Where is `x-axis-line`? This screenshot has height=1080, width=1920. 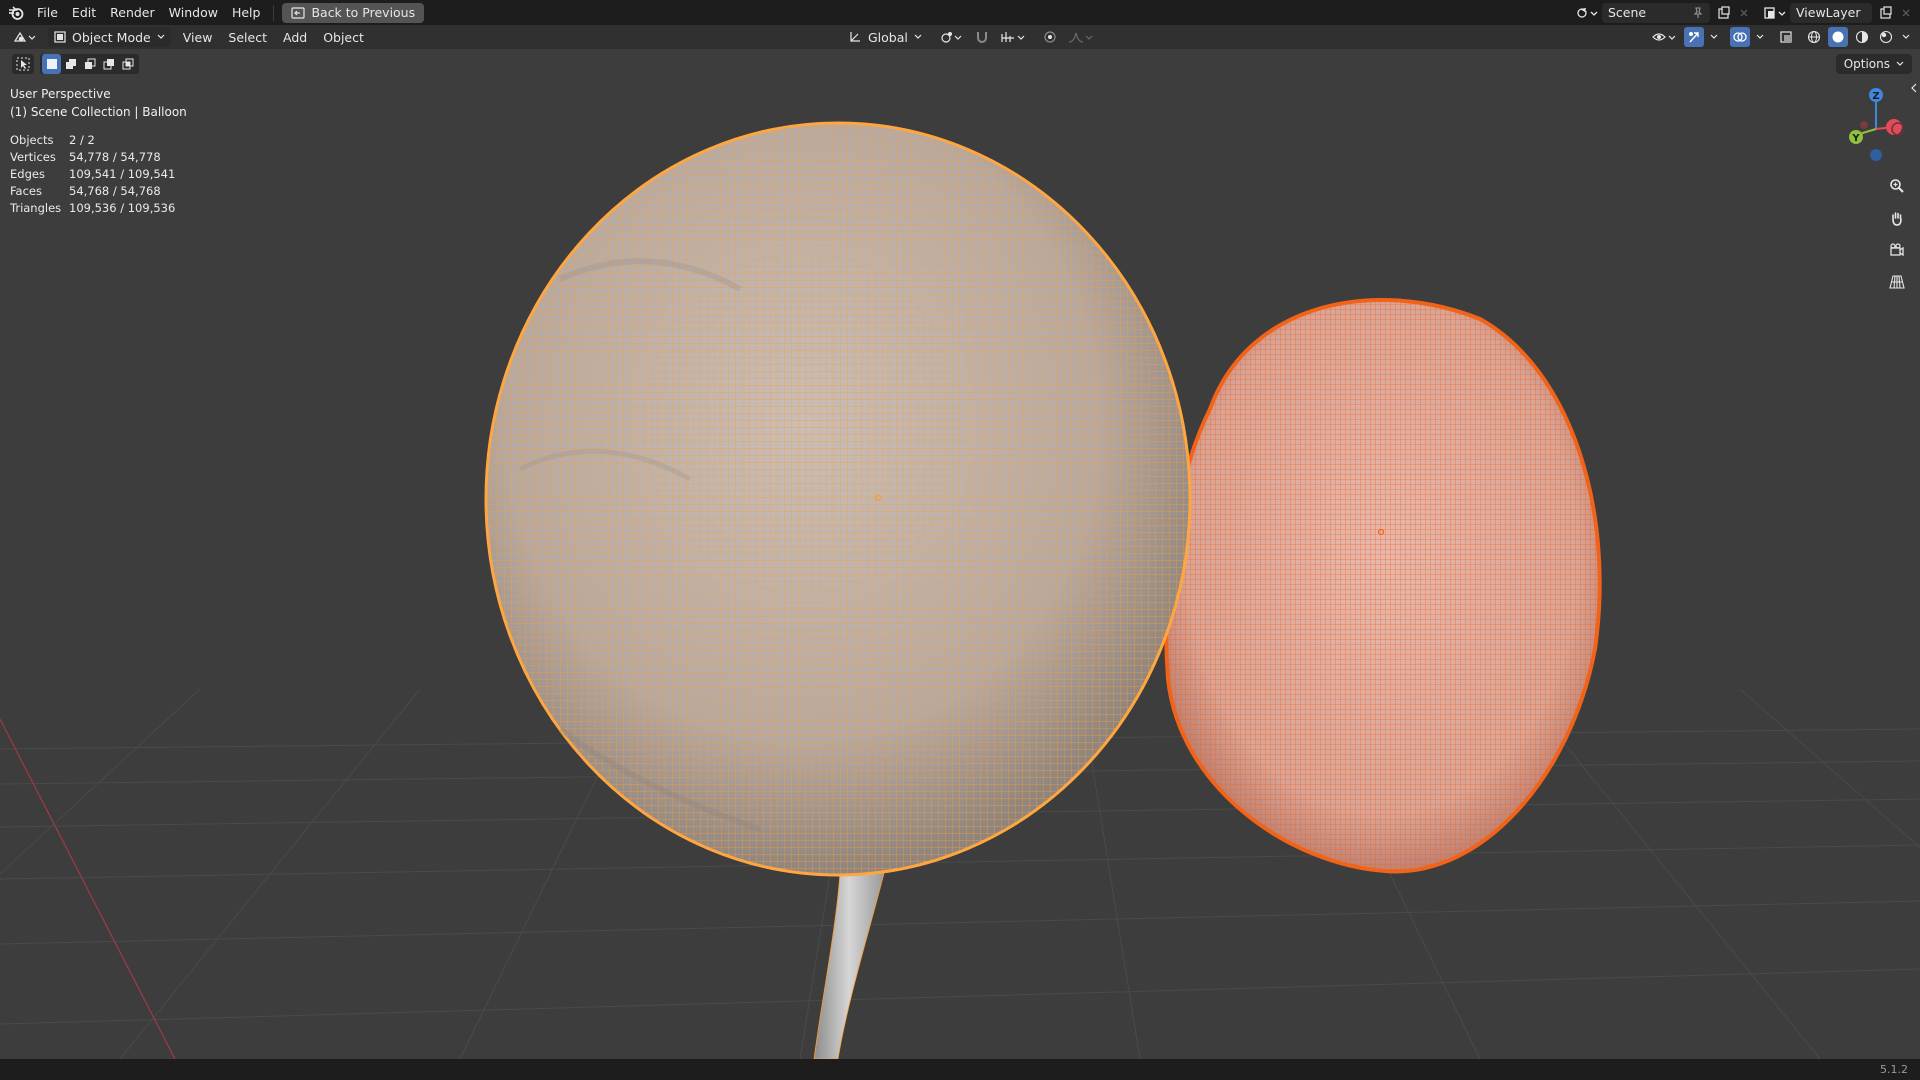 x-axis-line is located at coordinates (88, 888).